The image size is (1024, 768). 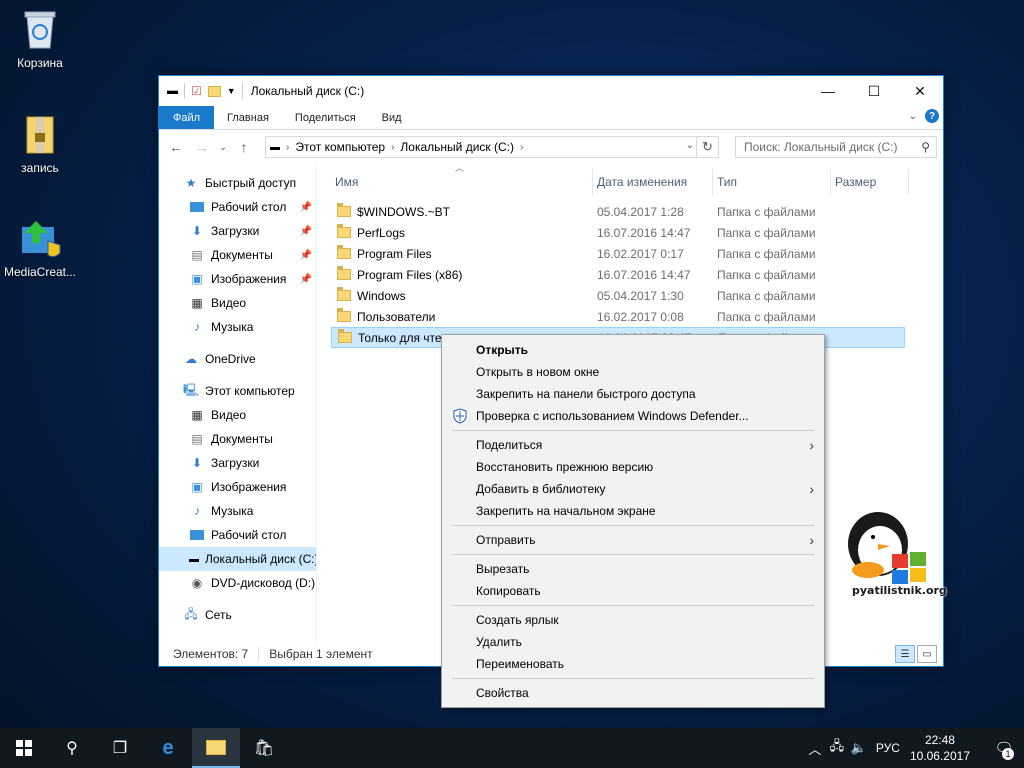 I want to click on menu-item-rename: Переименовать, so click(x=633, y=664).